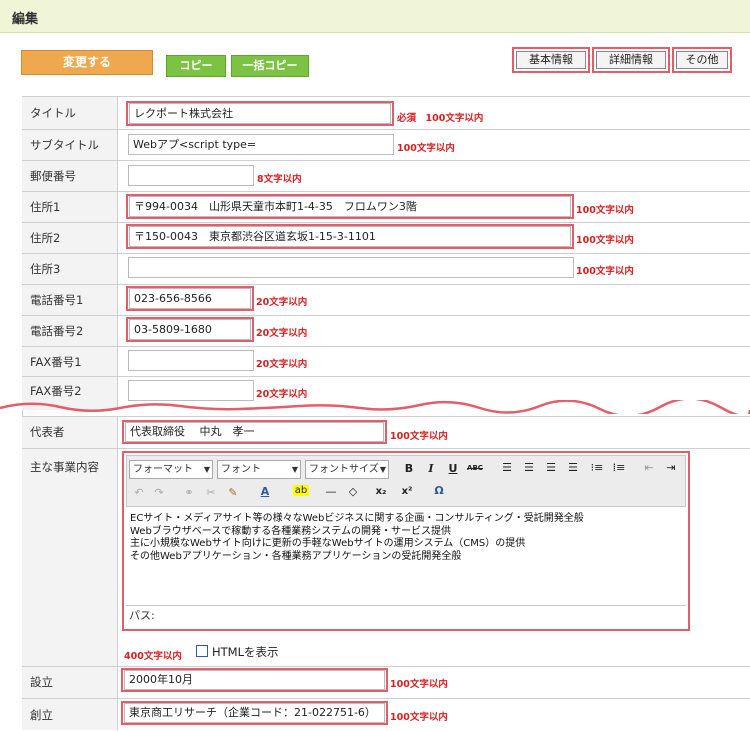 The width and height of the screenshot is (750, 731). What do you see at coordinates (507, 467) in the screenshot?
I see `align-left-icon: ☰` at bounding box center [507, 467].